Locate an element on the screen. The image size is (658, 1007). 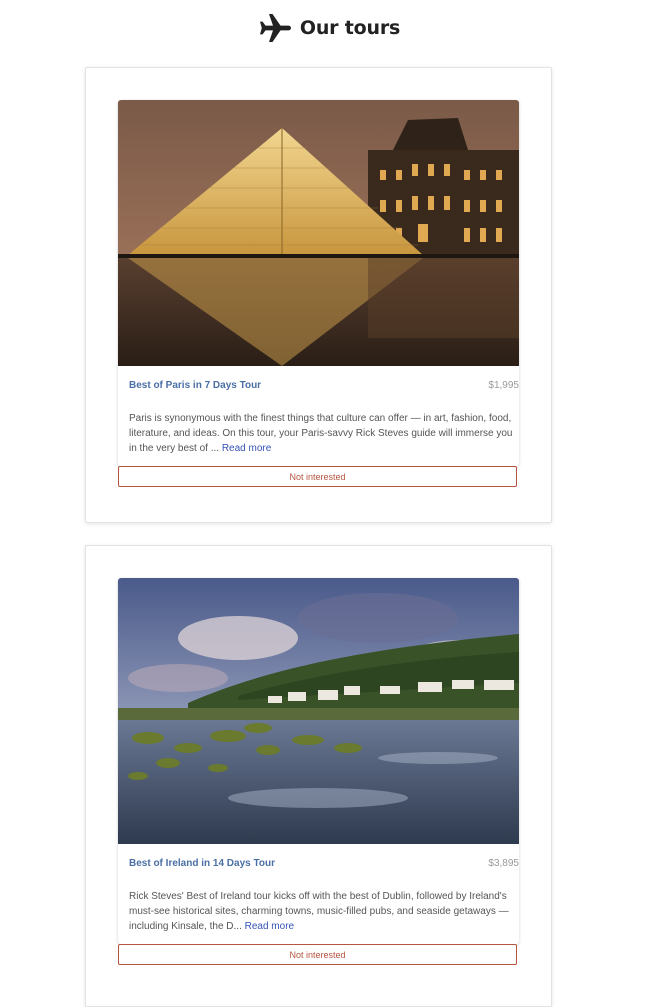
tour-title: Best of Ireland in 14 Days Tour is located at coordinates (202, 863).